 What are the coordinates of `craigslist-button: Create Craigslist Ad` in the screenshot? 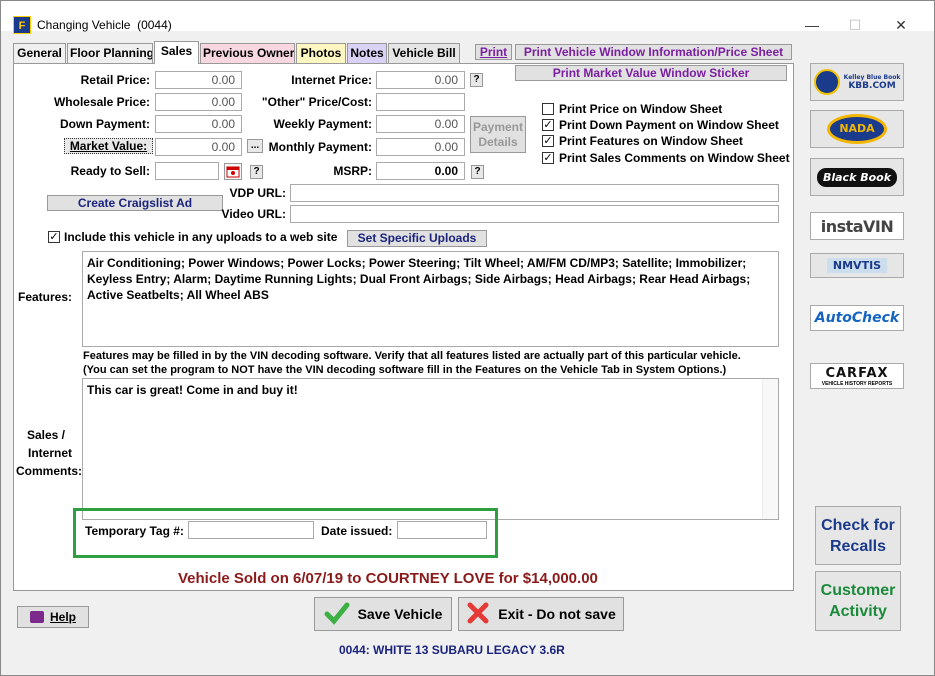 It's located at (135, 203).